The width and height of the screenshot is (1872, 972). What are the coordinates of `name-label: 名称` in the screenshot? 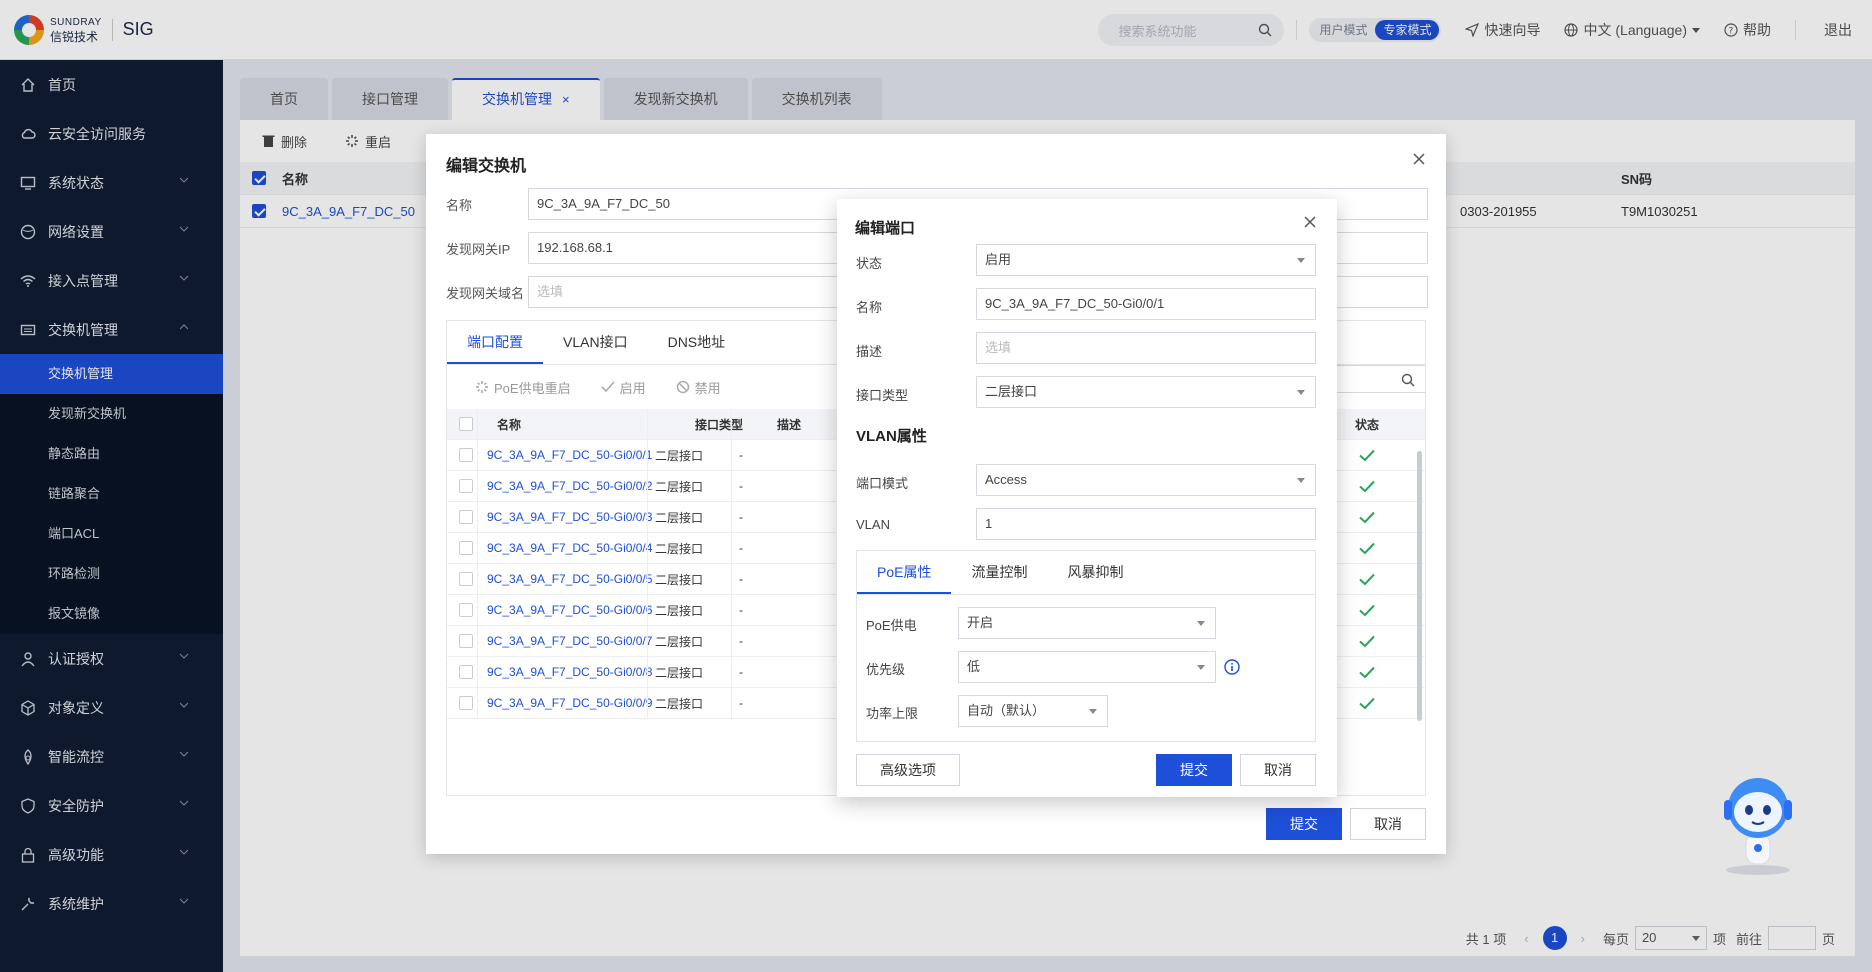 It's located at (459, 205).